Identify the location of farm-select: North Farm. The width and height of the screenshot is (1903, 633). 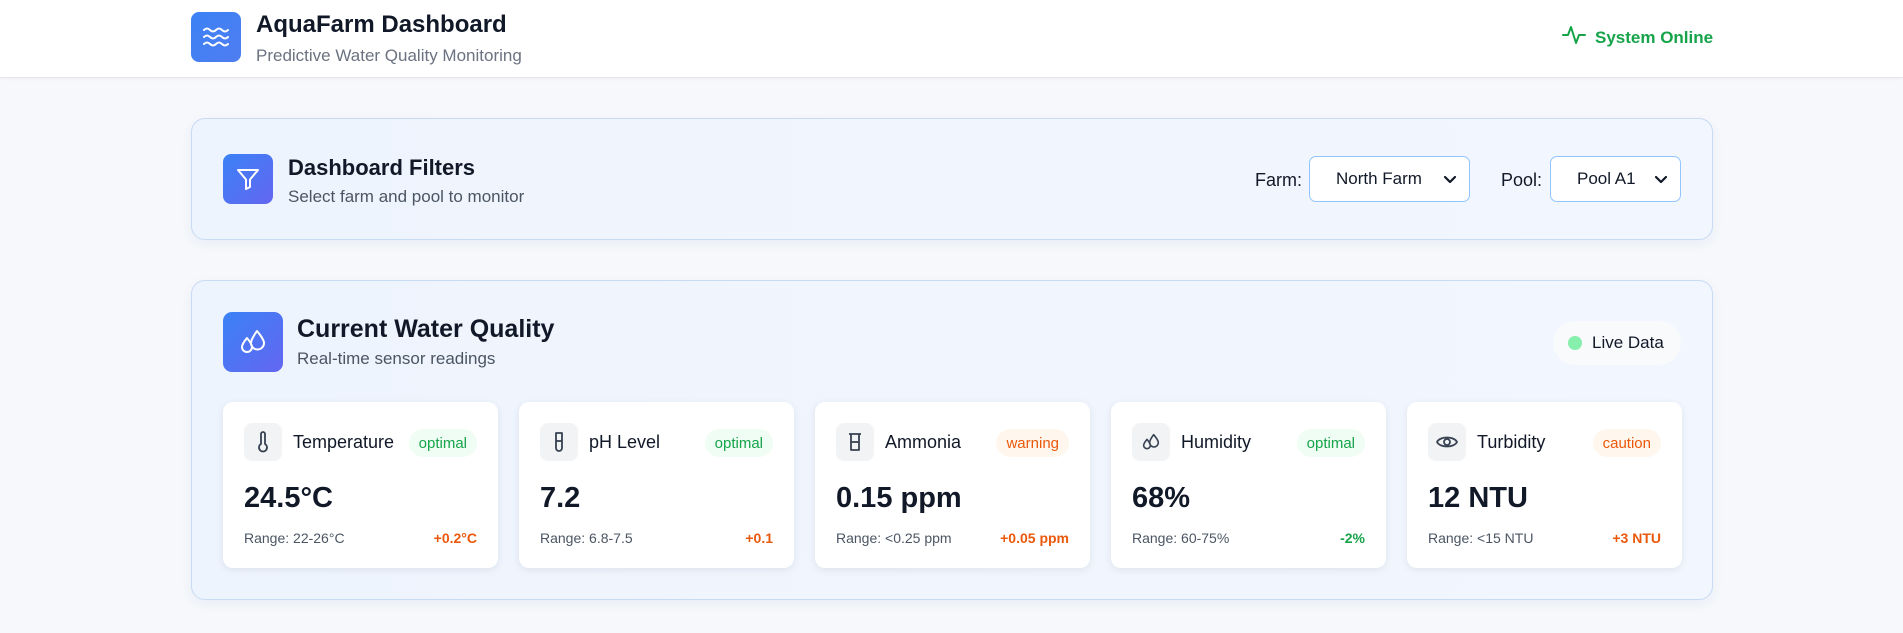
(1389, 179).